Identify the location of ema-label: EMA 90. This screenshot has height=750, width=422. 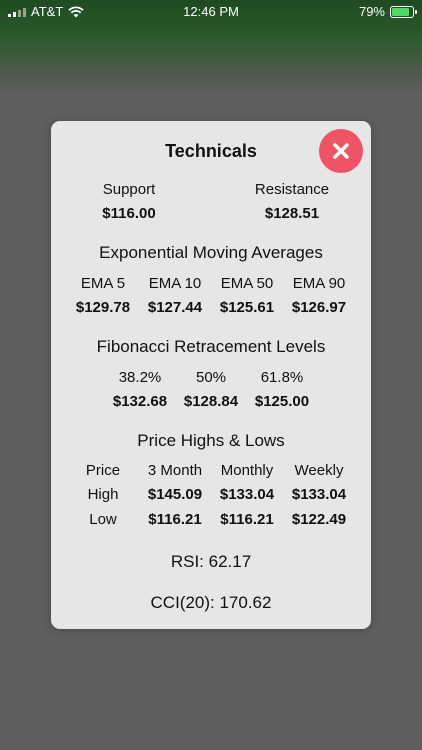
(319, 283).